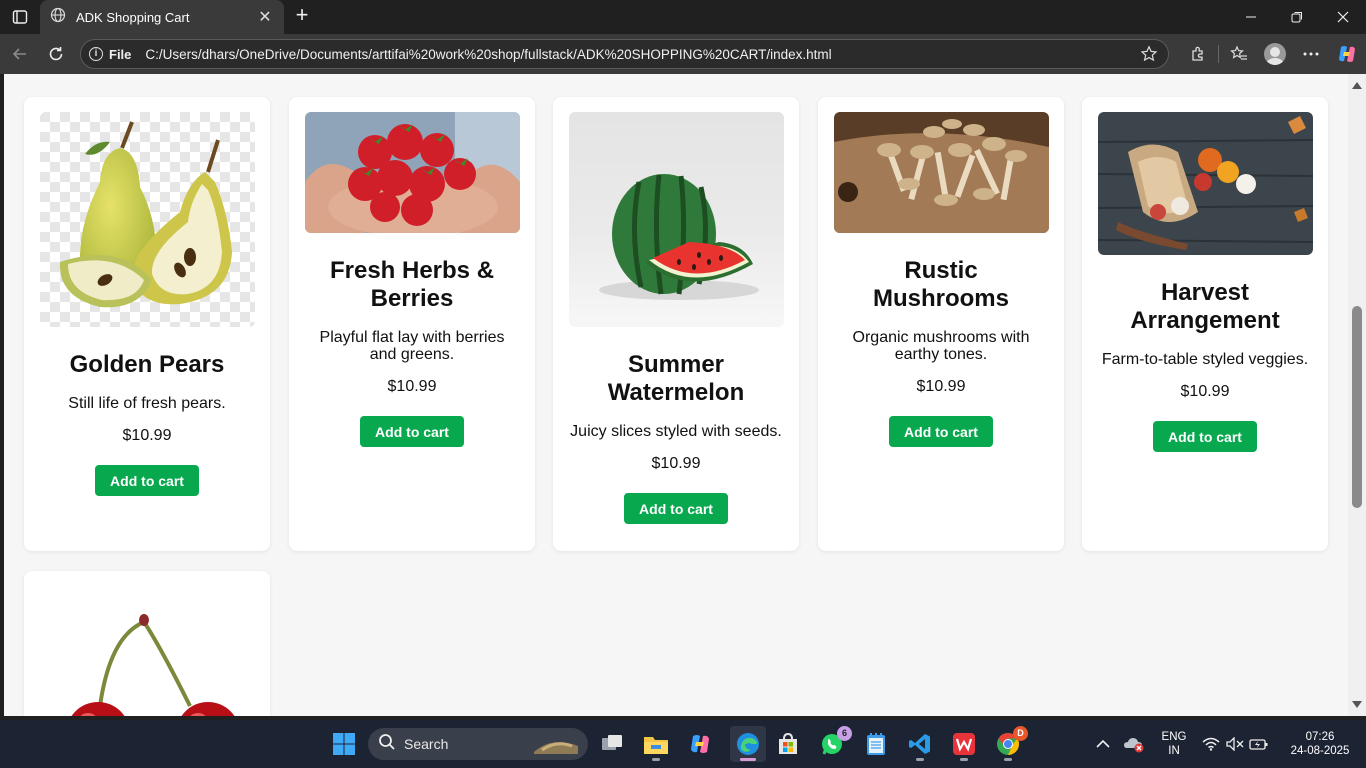  I want to click on window-controls, so click(1297, 17).